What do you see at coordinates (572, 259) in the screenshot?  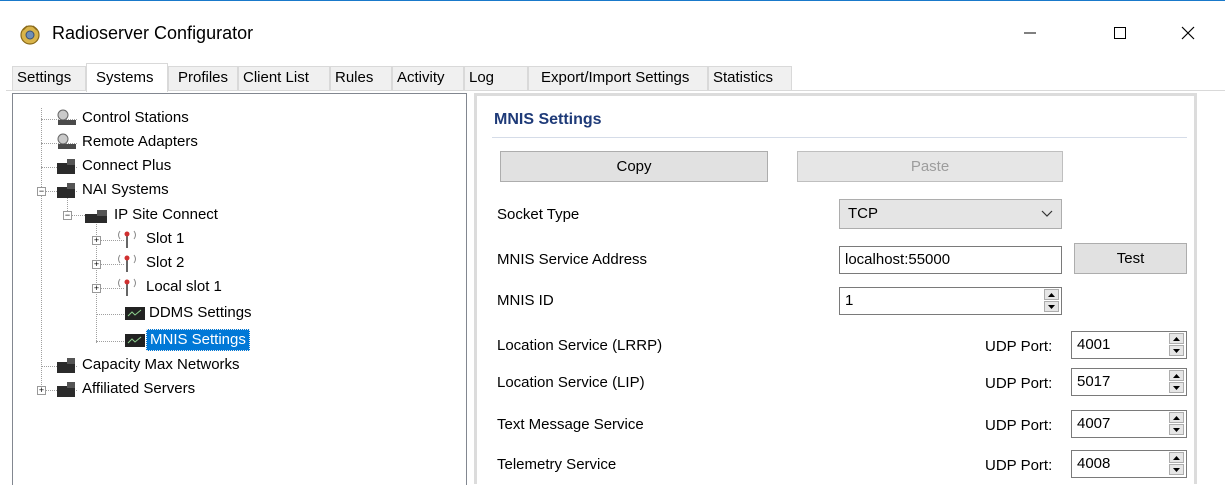 I see `mnis-service-address-label: MNIS Service Address` at bounding box center [572, 259].